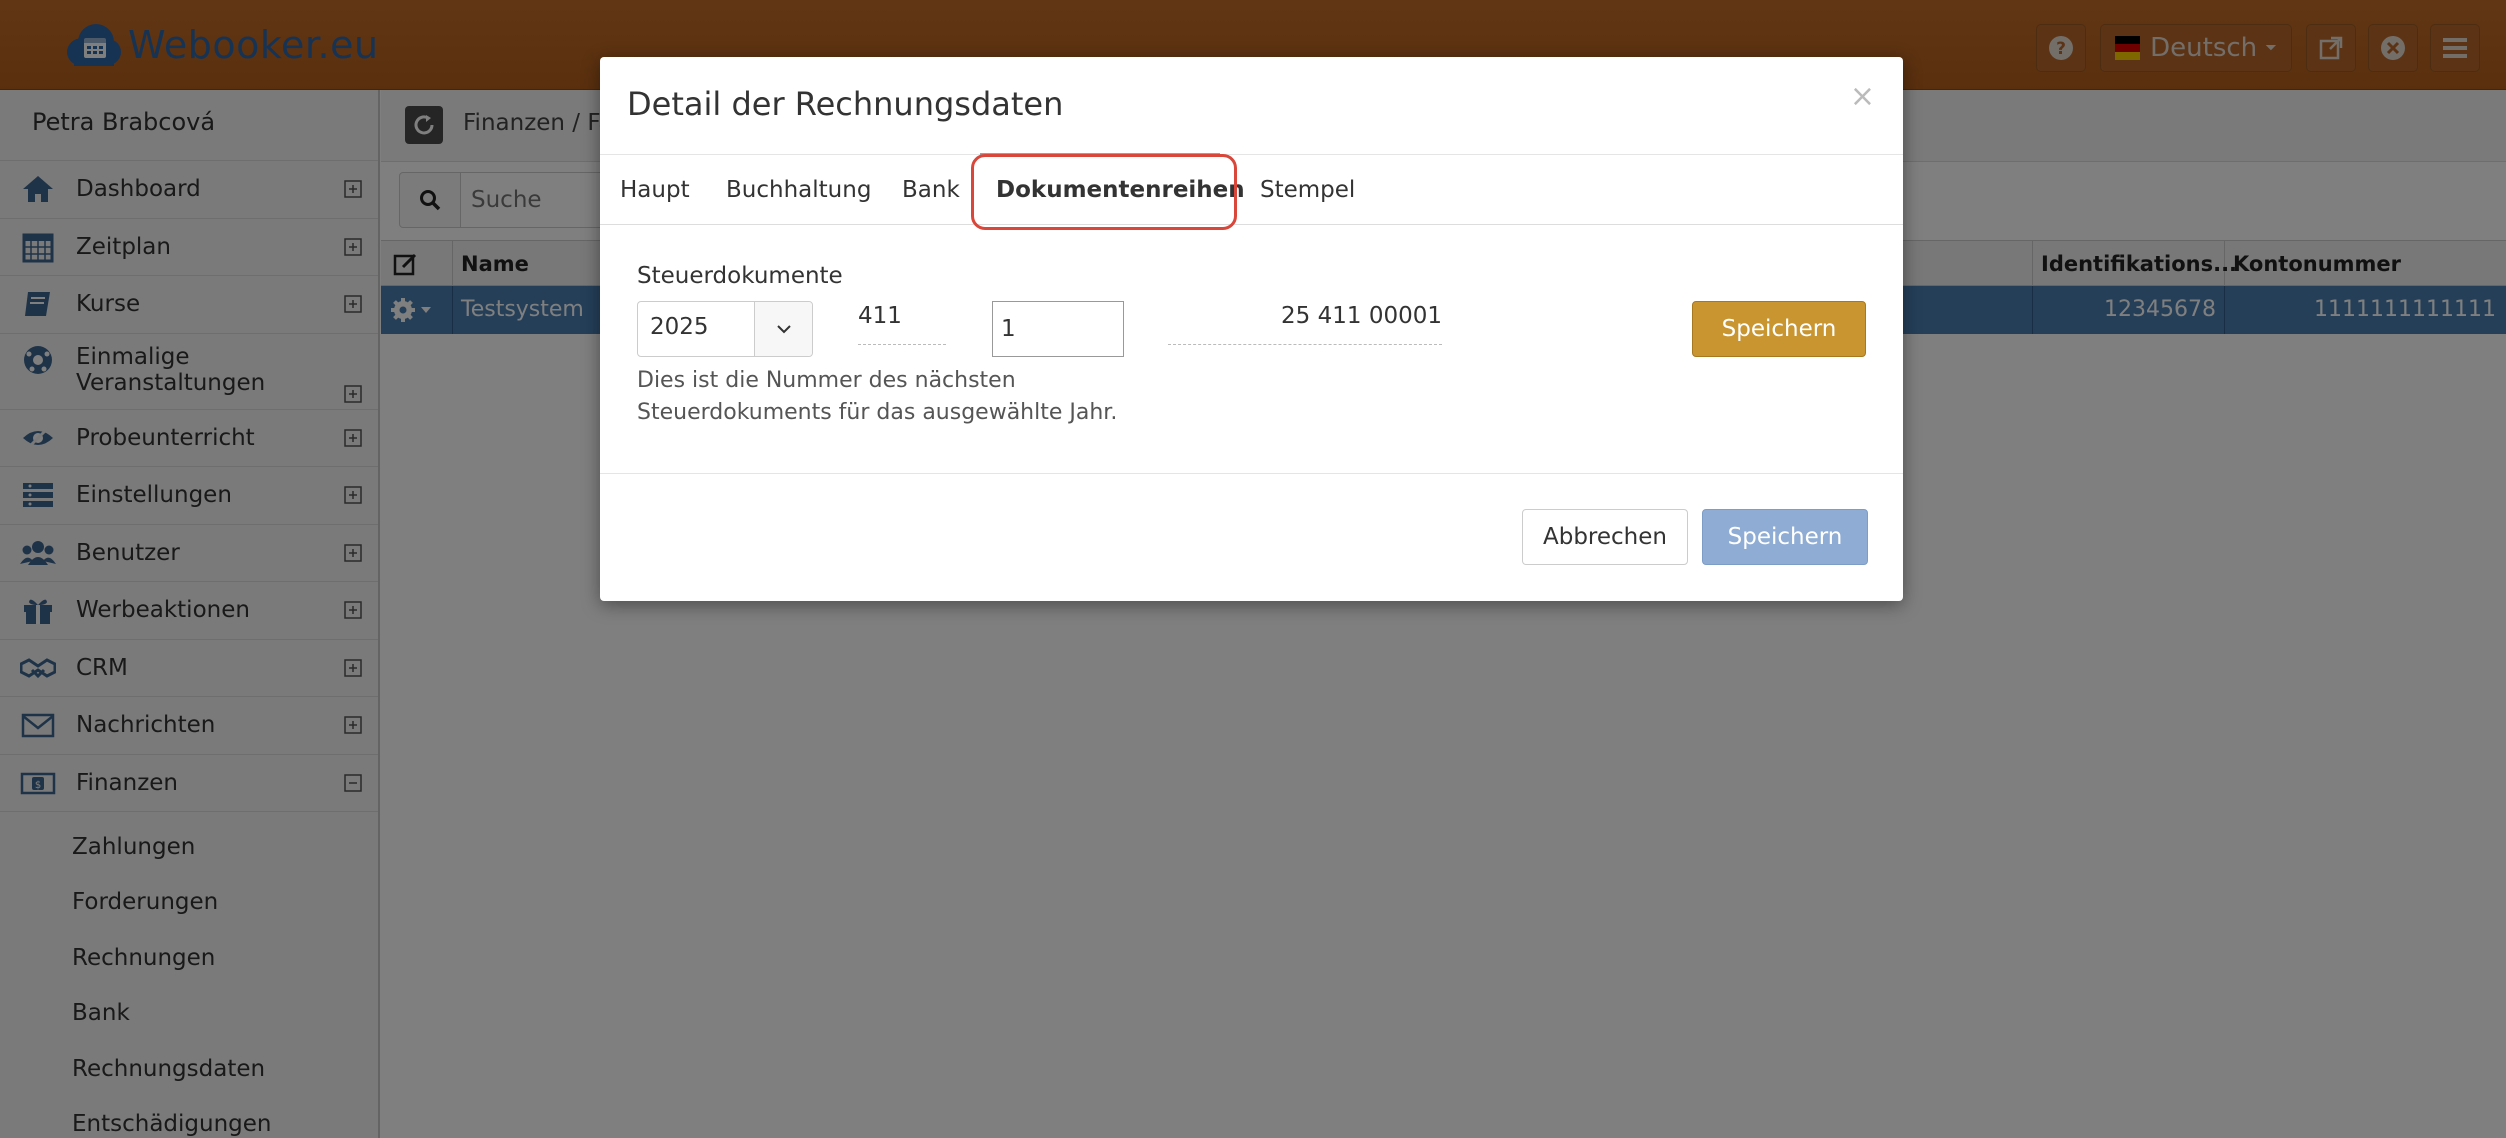  I want to click on year-select-toggle, so click(783, 329).